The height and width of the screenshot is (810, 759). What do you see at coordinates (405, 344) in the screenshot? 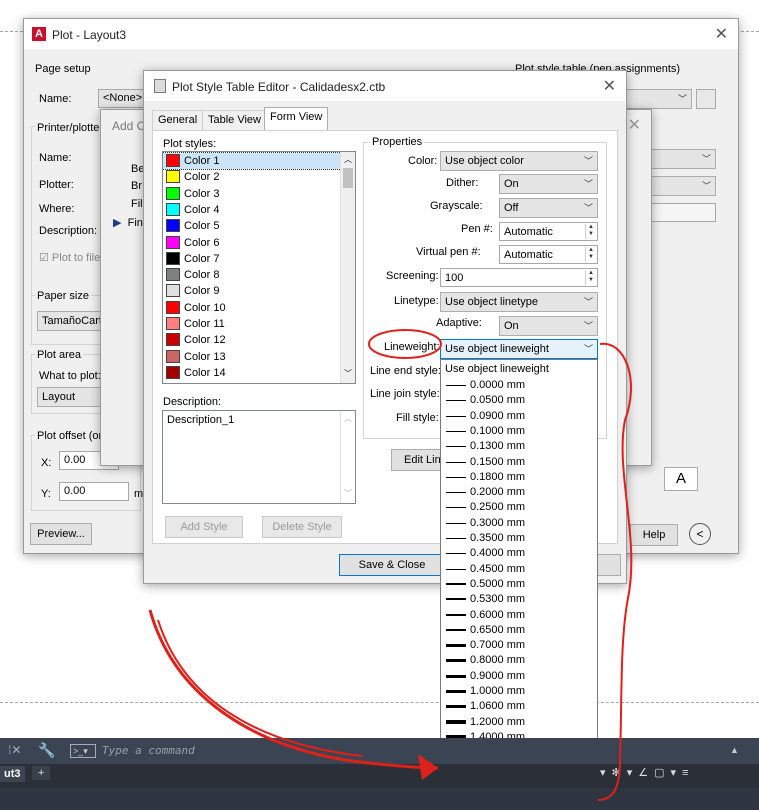
I see `lineweight-circle` at bounding box center [405, 344].